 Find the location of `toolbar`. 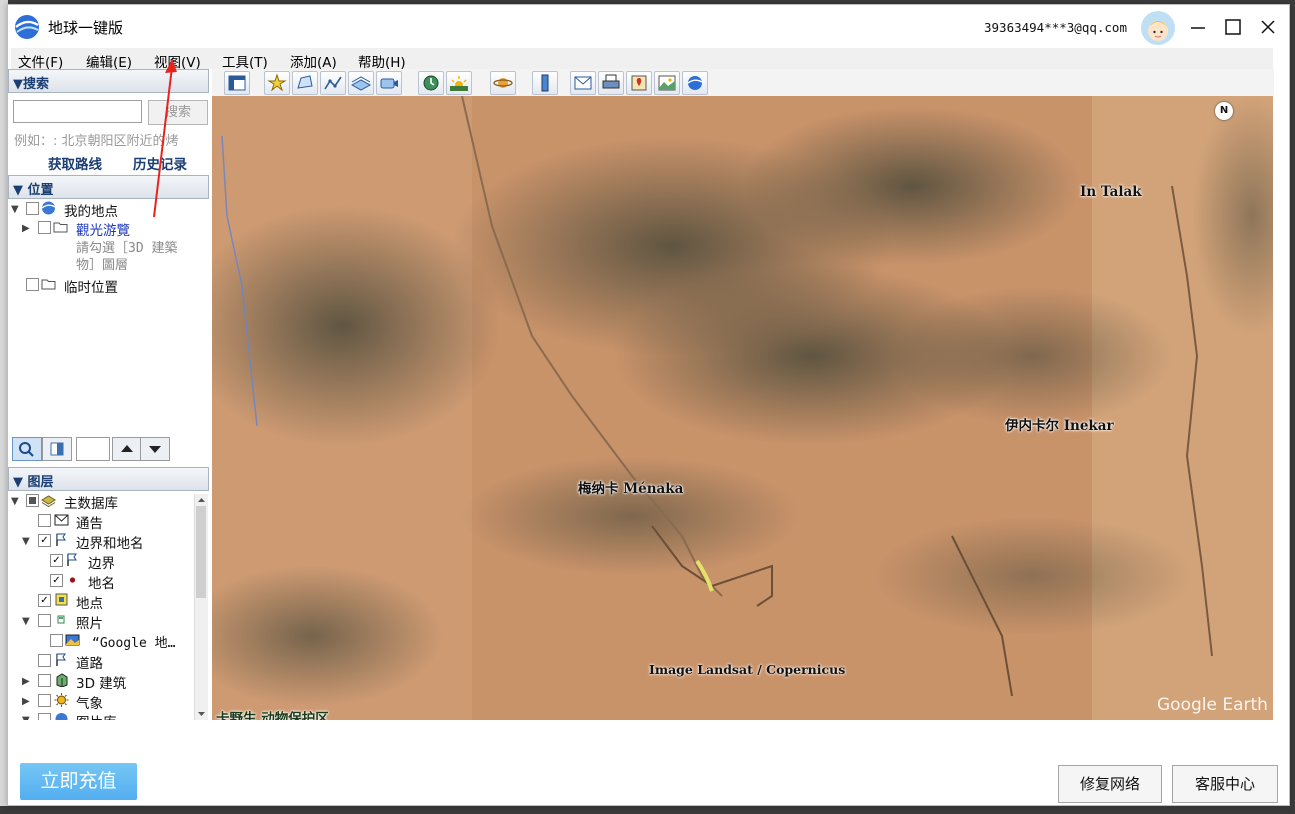

toolbar is located at coordinates (743, 82).